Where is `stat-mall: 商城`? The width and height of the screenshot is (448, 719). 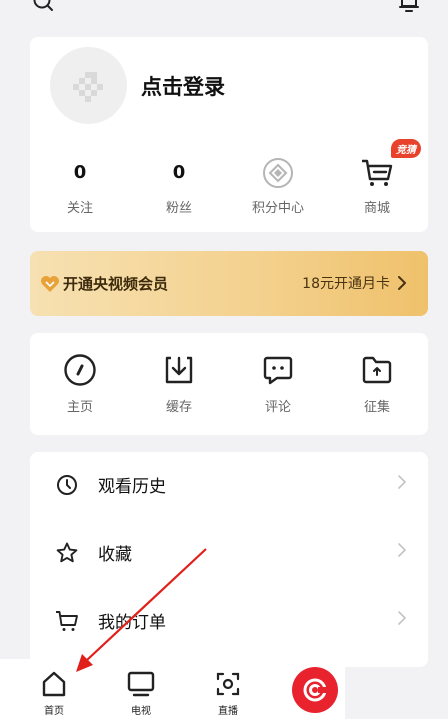
stat-mall: 商城 is located at coordinates (377, 186).